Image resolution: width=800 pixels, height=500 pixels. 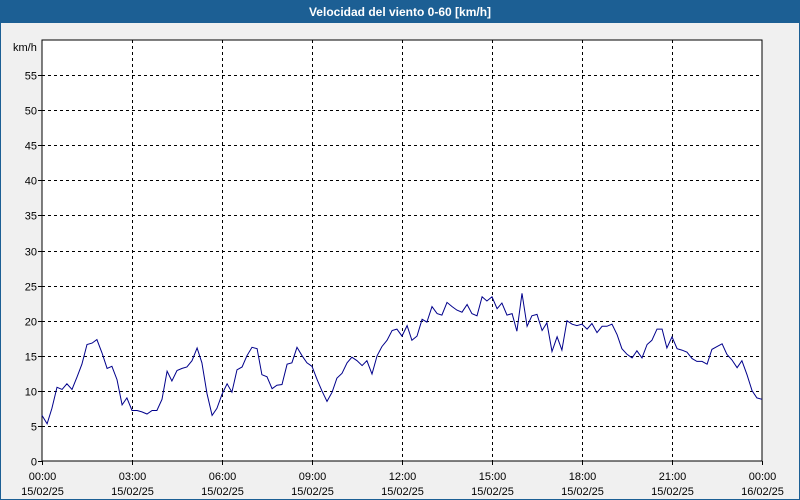 I want to click on x-tick-time-label: 06:00, so click(x=223, y=477).